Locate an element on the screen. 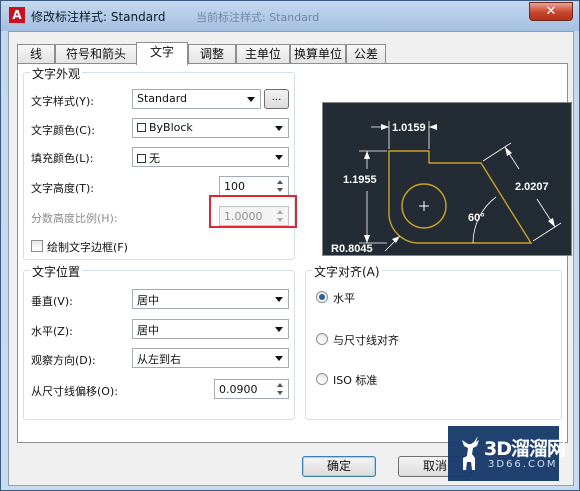 This screenshot has height=491, width=580. offset-label: 从尺寸线偏移(O): is located at coordinates (74, 391).